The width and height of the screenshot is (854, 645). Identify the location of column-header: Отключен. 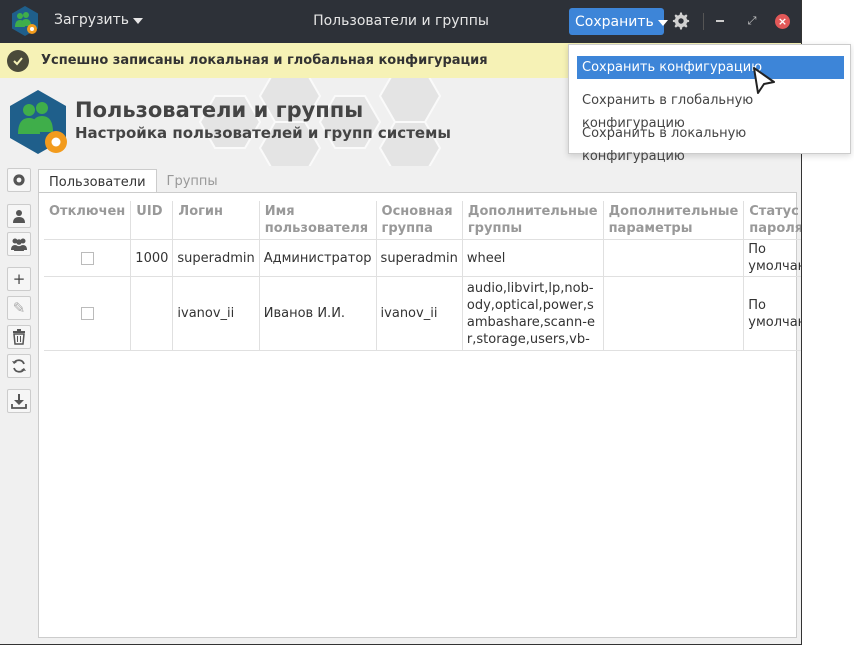
(88, 220).